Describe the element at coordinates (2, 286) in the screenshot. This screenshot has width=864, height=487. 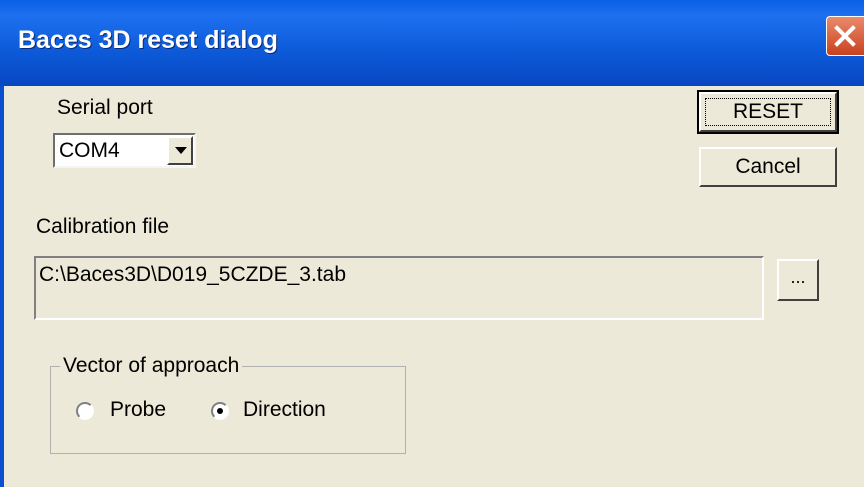
I see `window-border` at that location.